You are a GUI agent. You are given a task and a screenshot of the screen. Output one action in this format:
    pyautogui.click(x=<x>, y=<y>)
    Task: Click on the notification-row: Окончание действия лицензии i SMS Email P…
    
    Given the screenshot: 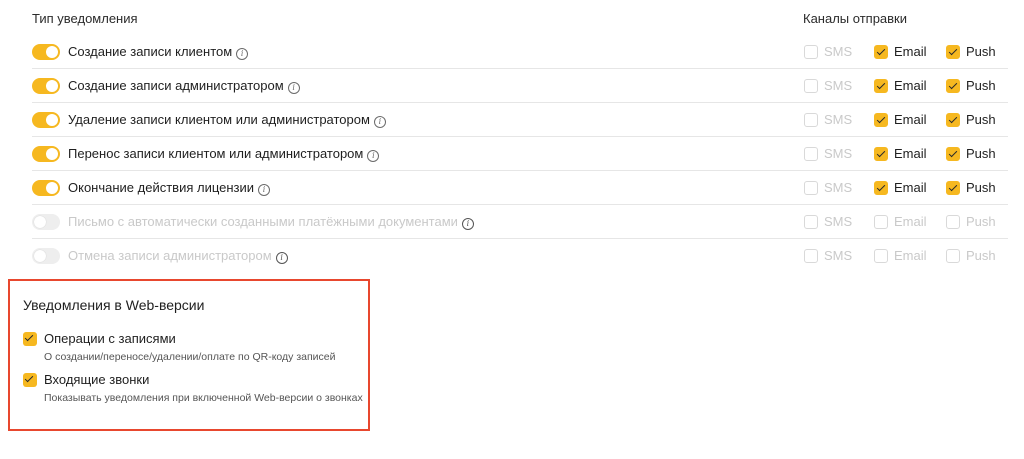 What is the action you would take?
    pyautogui.click(x=520, y=188)
    